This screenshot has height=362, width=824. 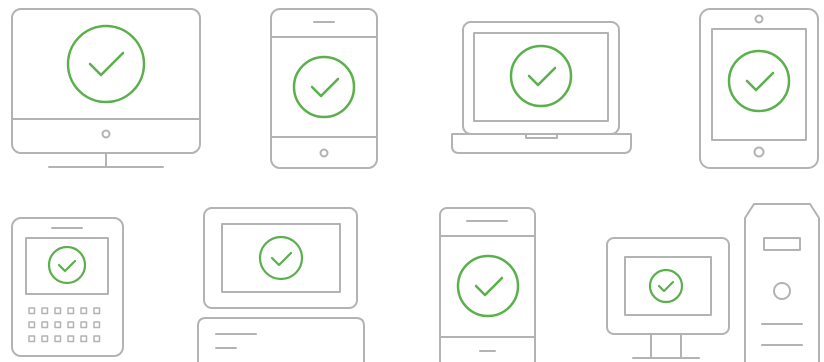 What do you see at coordinates (281, 284) in the screenshot?
I see `dual-screen-device-icon` at bounding box center [281, 284].